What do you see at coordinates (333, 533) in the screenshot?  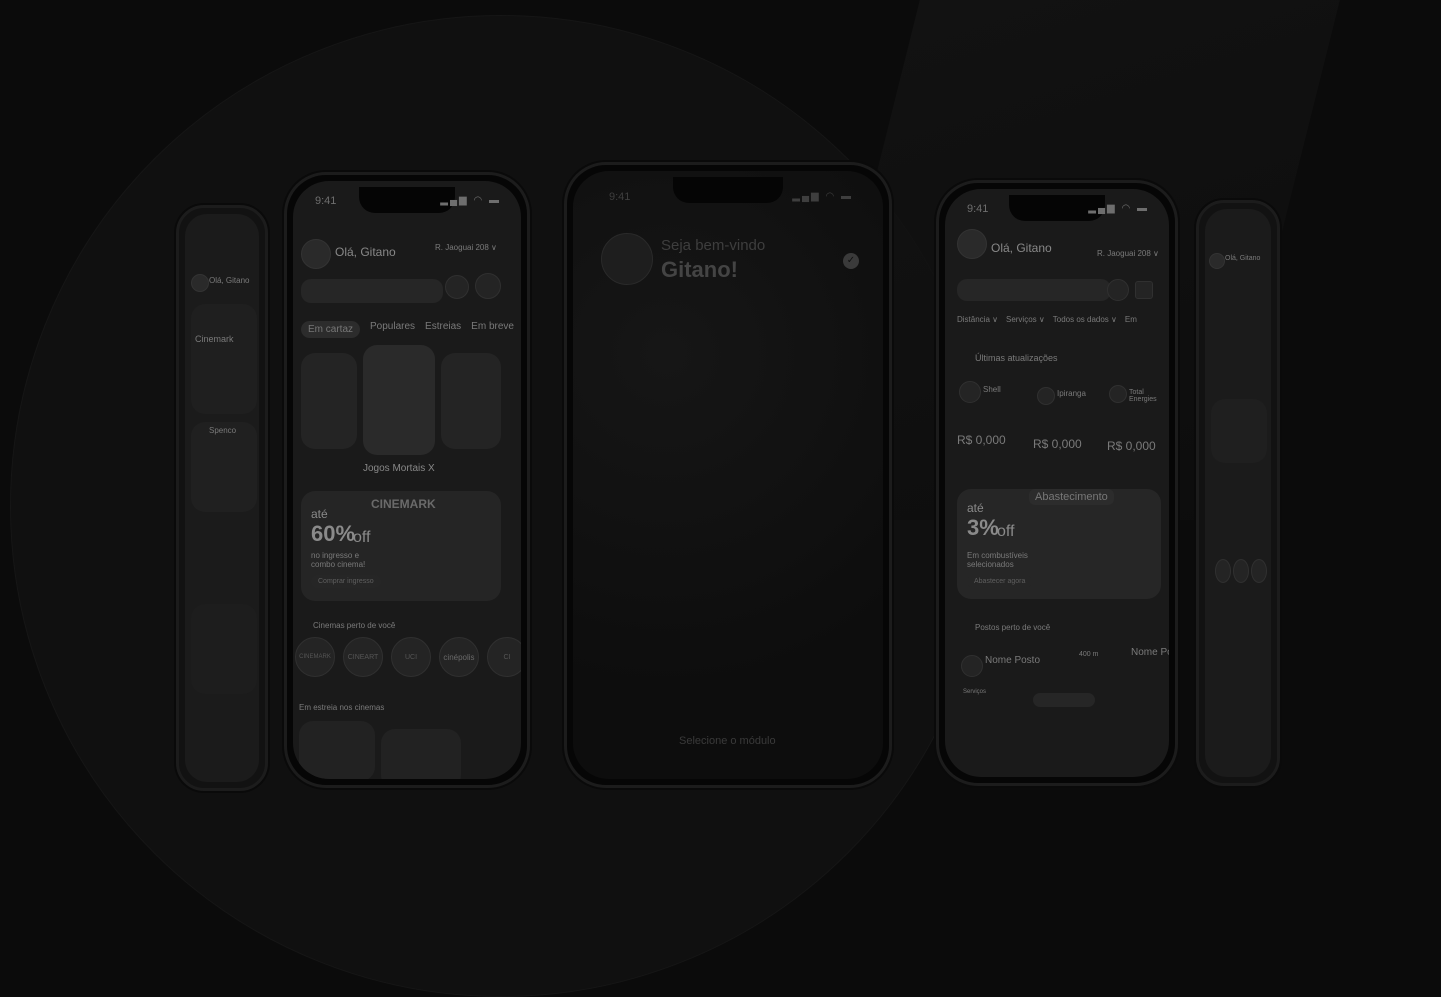 I see `promo-value: 60%` at bounding box center [333, 533].